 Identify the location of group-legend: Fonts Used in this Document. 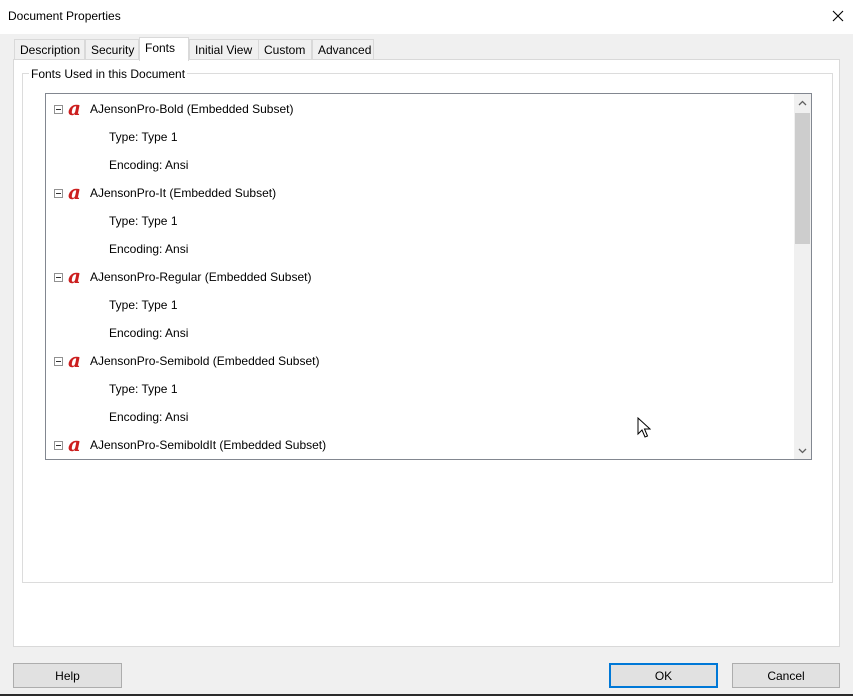
(108, 74).